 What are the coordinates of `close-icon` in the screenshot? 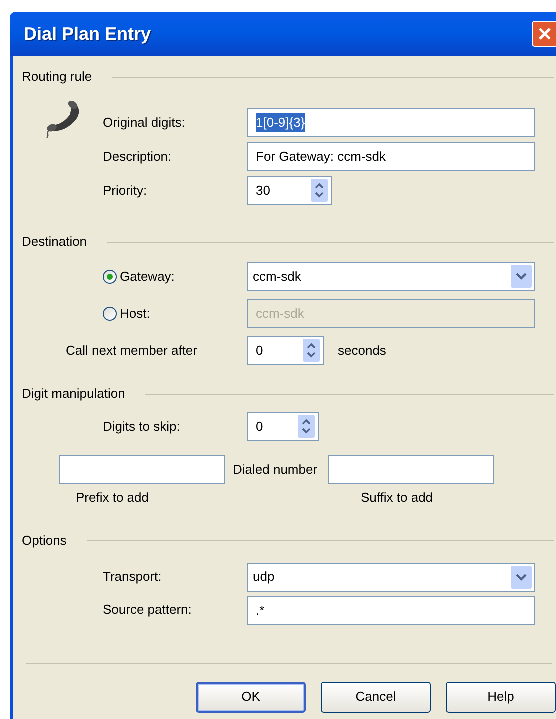 It's located at (545, 34).